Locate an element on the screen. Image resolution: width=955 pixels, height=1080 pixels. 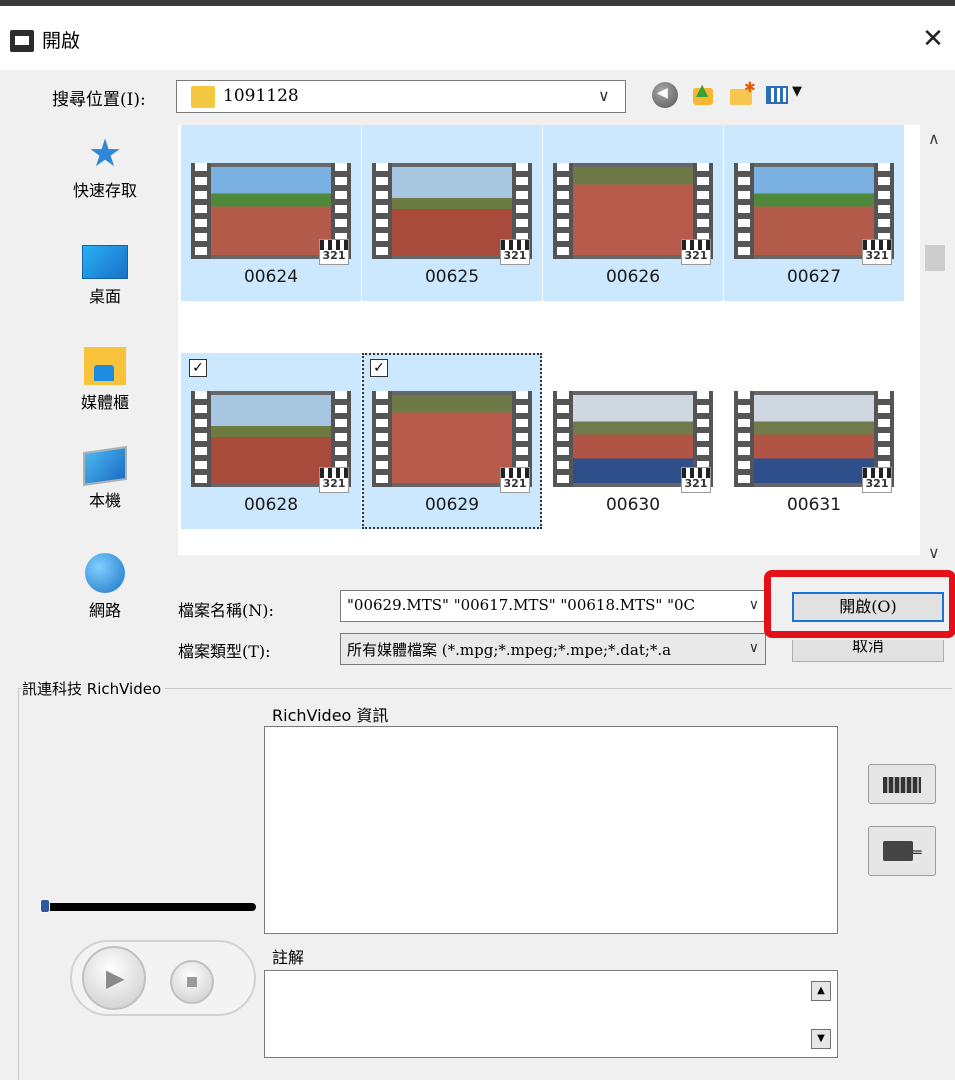
back-icon is located at coordinates (665, 95).